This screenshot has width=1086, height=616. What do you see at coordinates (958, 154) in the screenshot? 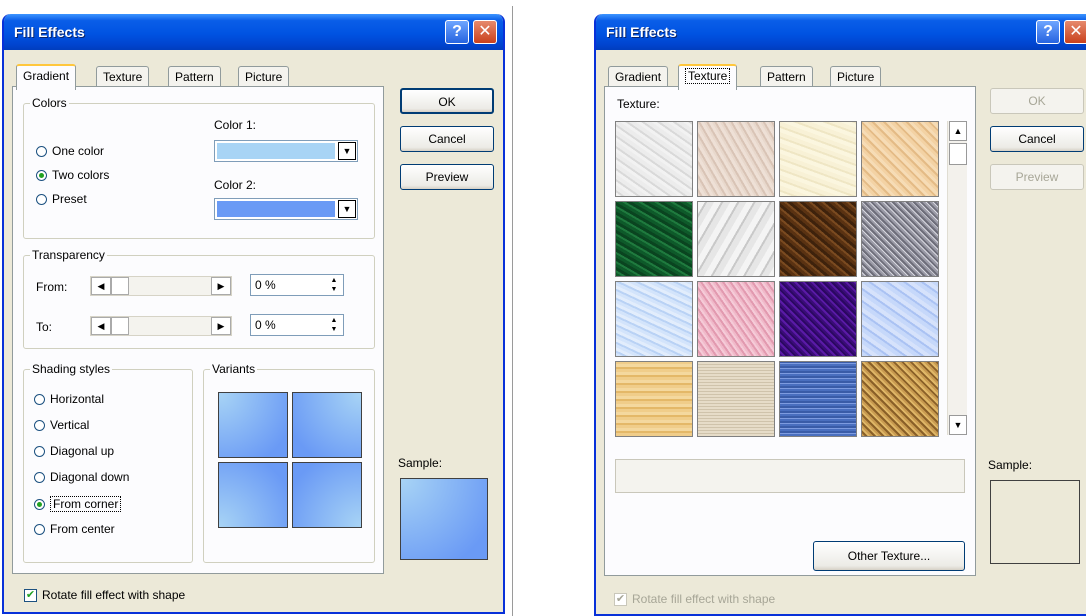
I see `scroll-thumb` at bounding box center [958, 154].